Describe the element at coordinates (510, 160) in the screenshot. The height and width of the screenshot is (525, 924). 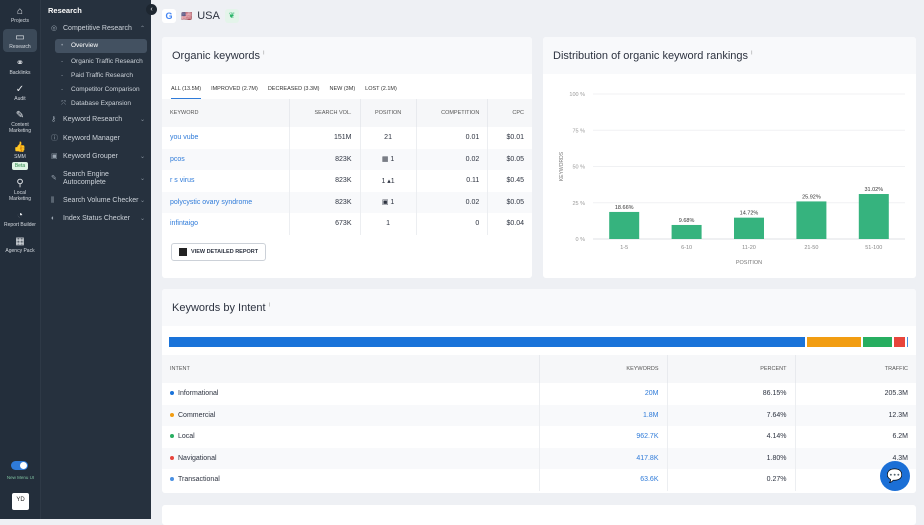
I see `cell: $0.05` at that location.